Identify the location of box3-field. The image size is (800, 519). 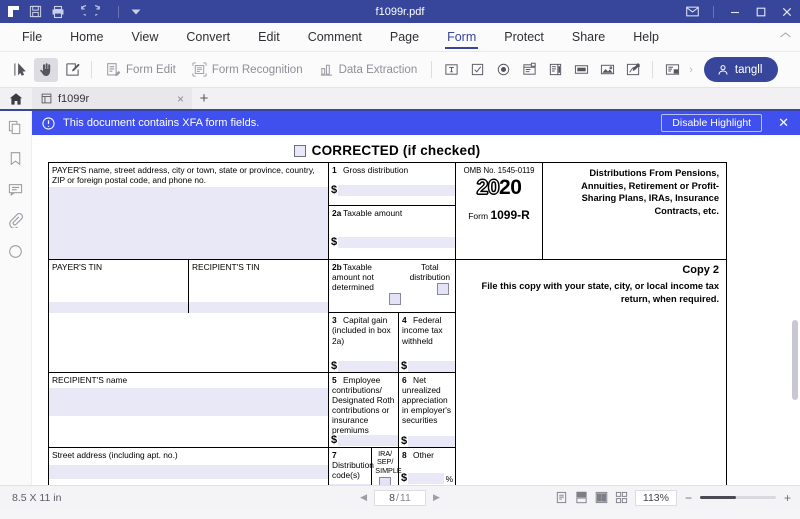
(368, 366).